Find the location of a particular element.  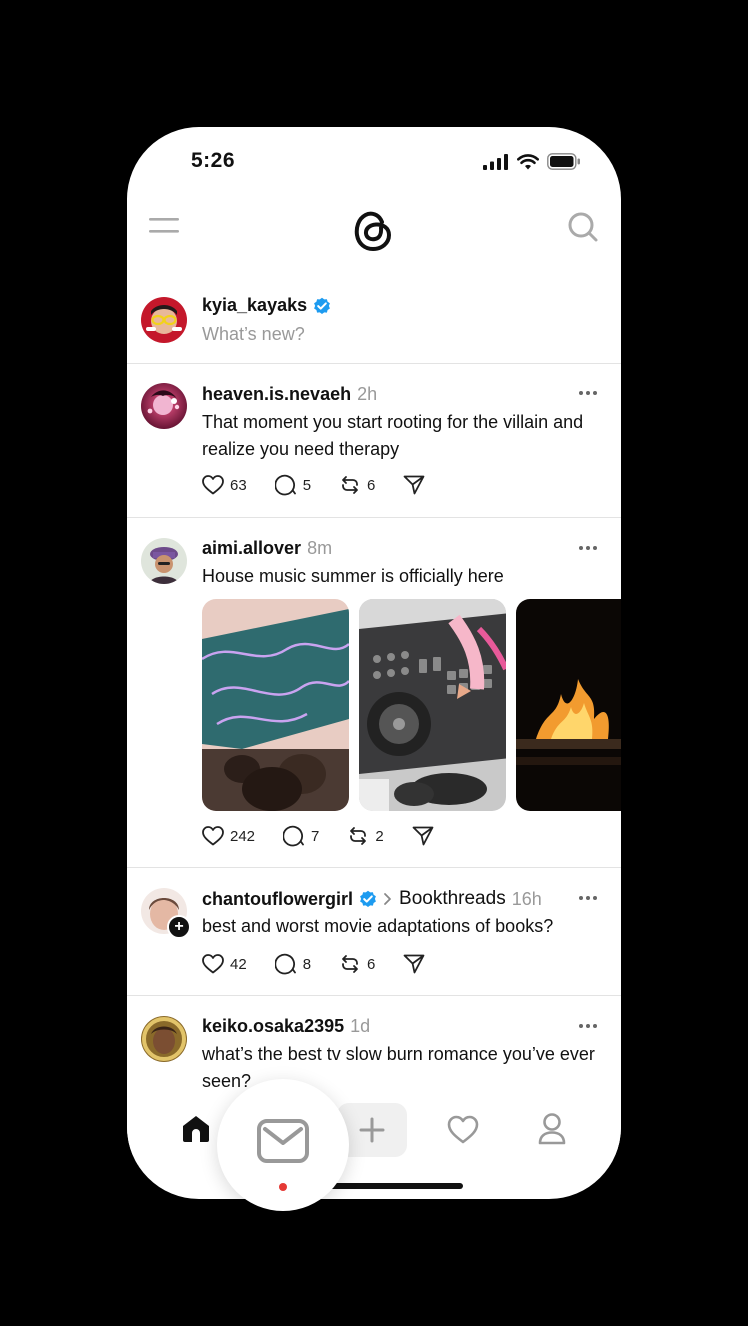

reply-count: 8 is located at coordinates (307, 964).